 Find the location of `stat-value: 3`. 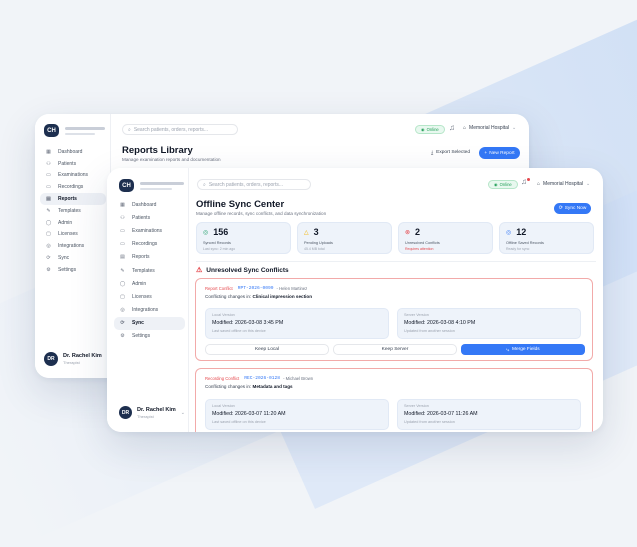

stat-value: 3 is located at coordinates (316, 232).